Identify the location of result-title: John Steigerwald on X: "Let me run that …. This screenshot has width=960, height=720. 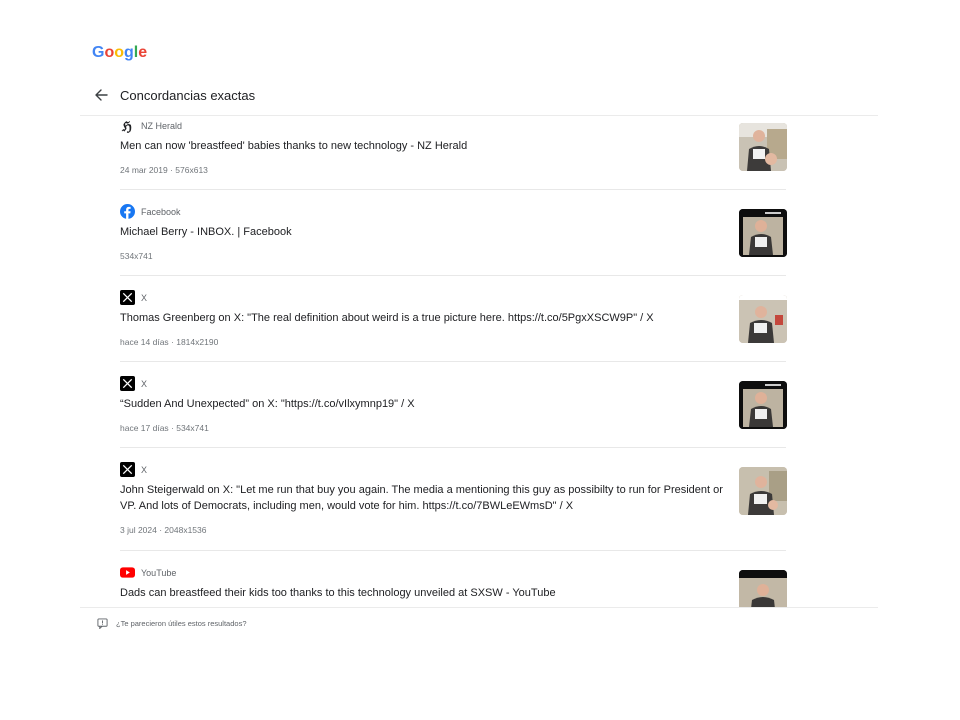
(424, 498).